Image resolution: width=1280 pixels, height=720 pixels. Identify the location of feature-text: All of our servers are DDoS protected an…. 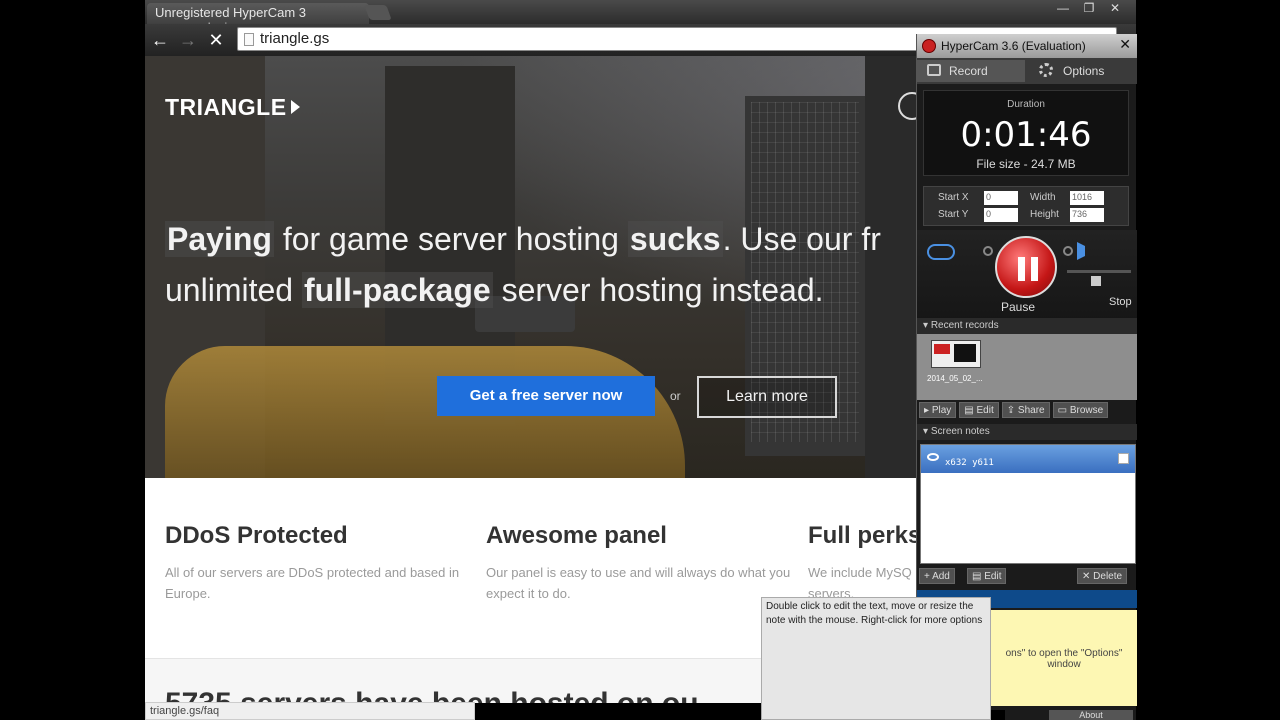
(312, 583).